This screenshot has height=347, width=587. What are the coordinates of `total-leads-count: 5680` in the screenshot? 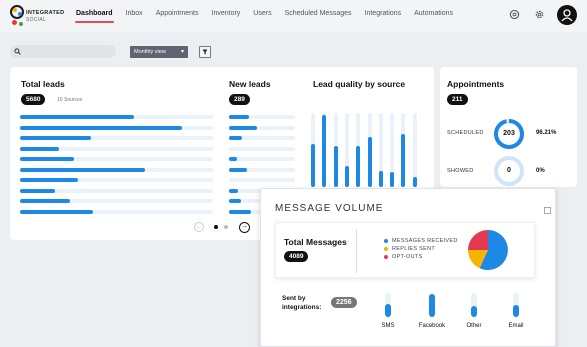 It's located at (33, 99).